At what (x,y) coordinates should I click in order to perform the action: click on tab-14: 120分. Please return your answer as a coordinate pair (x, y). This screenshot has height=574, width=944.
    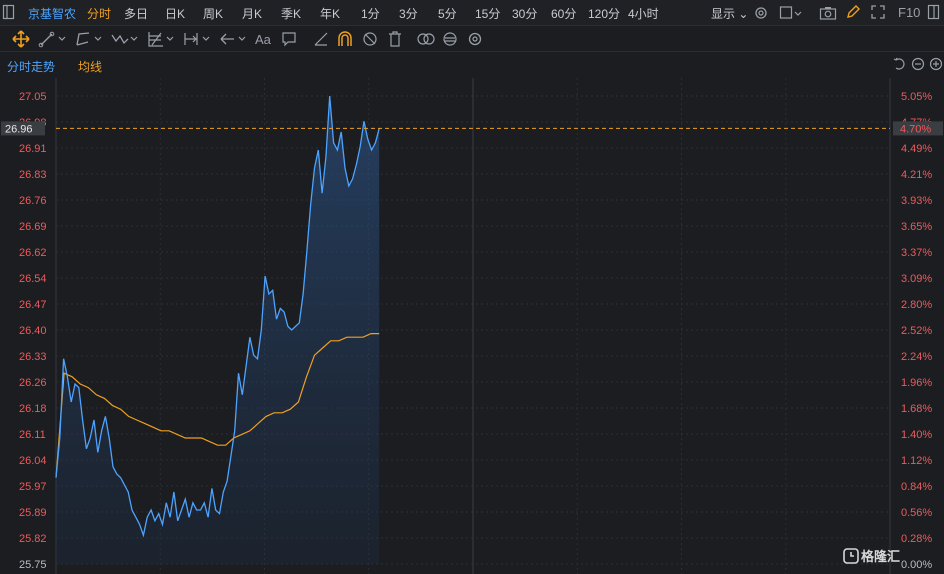
    Looking at the image, I should click on (604, 13).